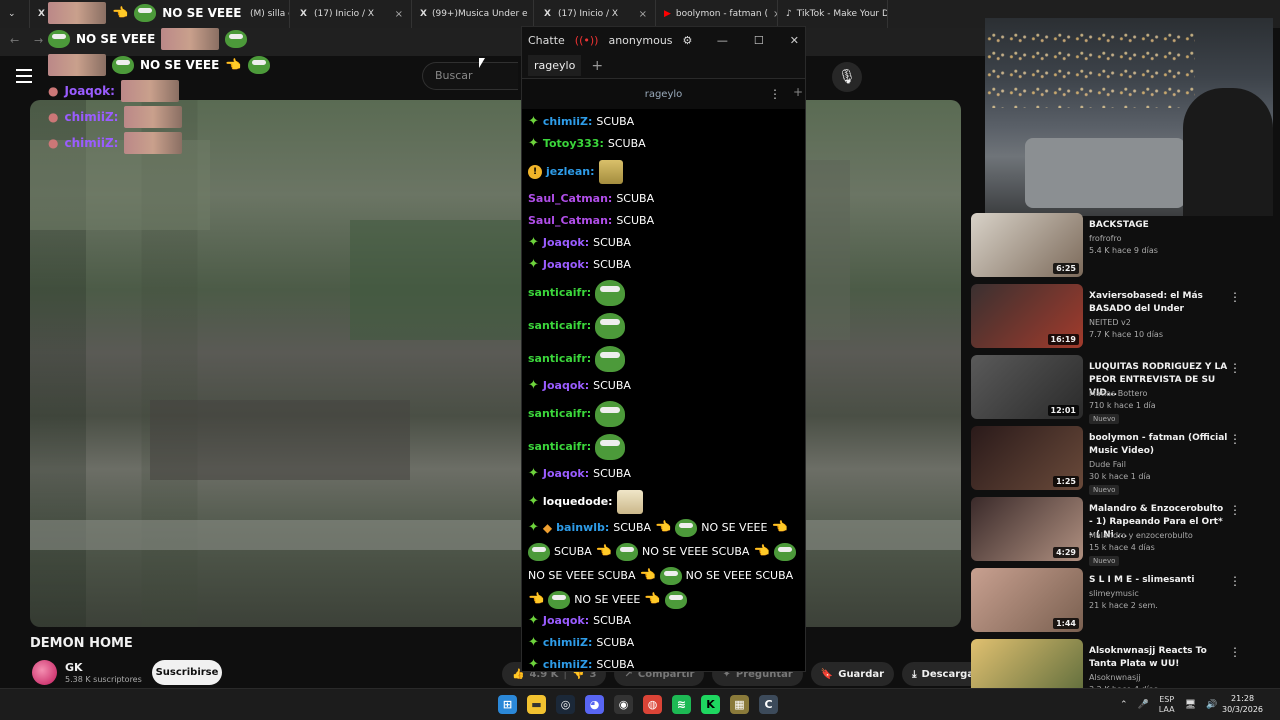 Image resolution: width=1280 pixels, height=720 pixels. I want to click on recommendation-channel: Alsoknwnasjj, so click(1115, 677).